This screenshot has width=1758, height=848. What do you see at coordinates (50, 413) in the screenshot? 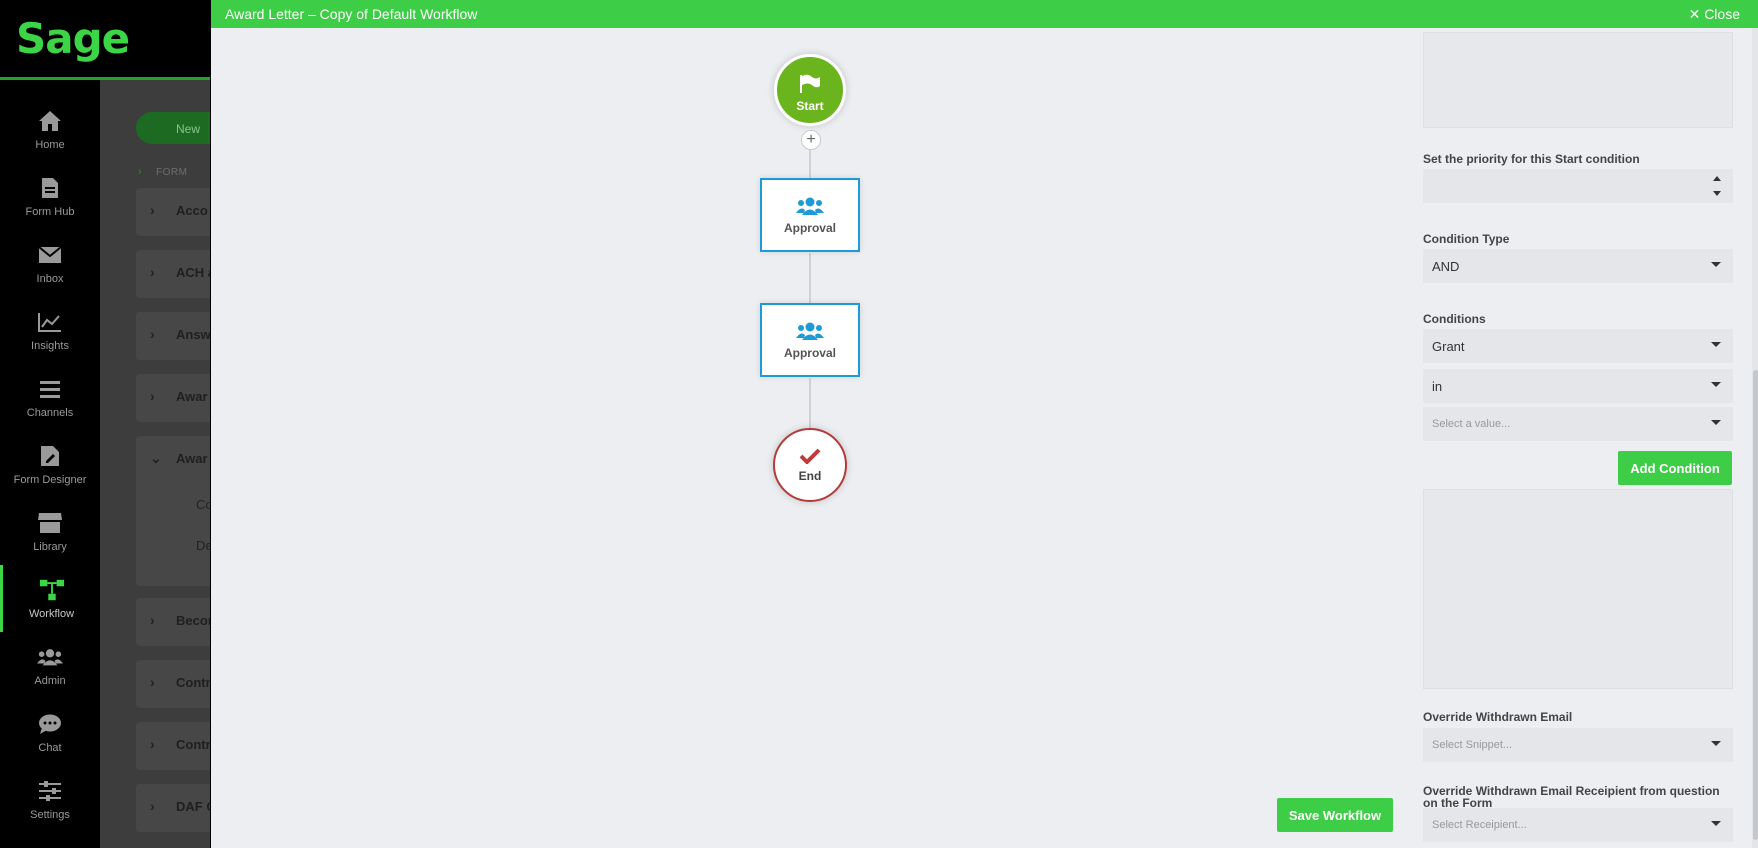
I see `nav-label: Channels` at bounding box center [50, 413].